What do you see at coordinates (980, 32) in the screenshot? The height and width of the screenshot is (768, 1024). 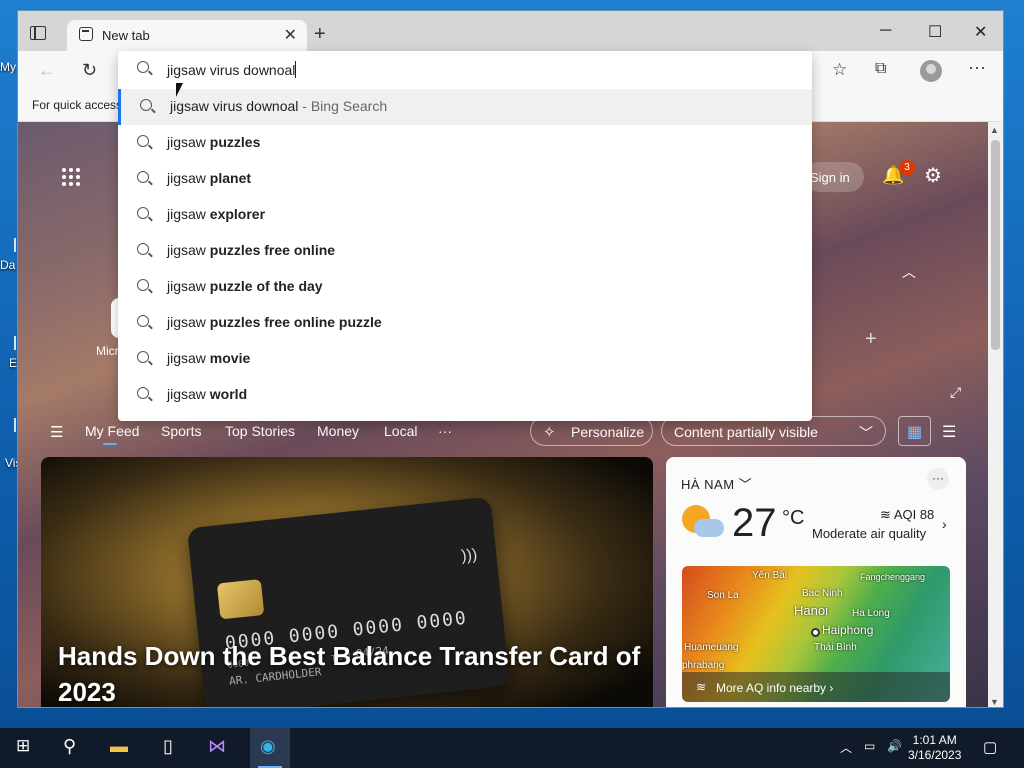 I see `close-window-button: ✕` at bounding box center [980, 32].